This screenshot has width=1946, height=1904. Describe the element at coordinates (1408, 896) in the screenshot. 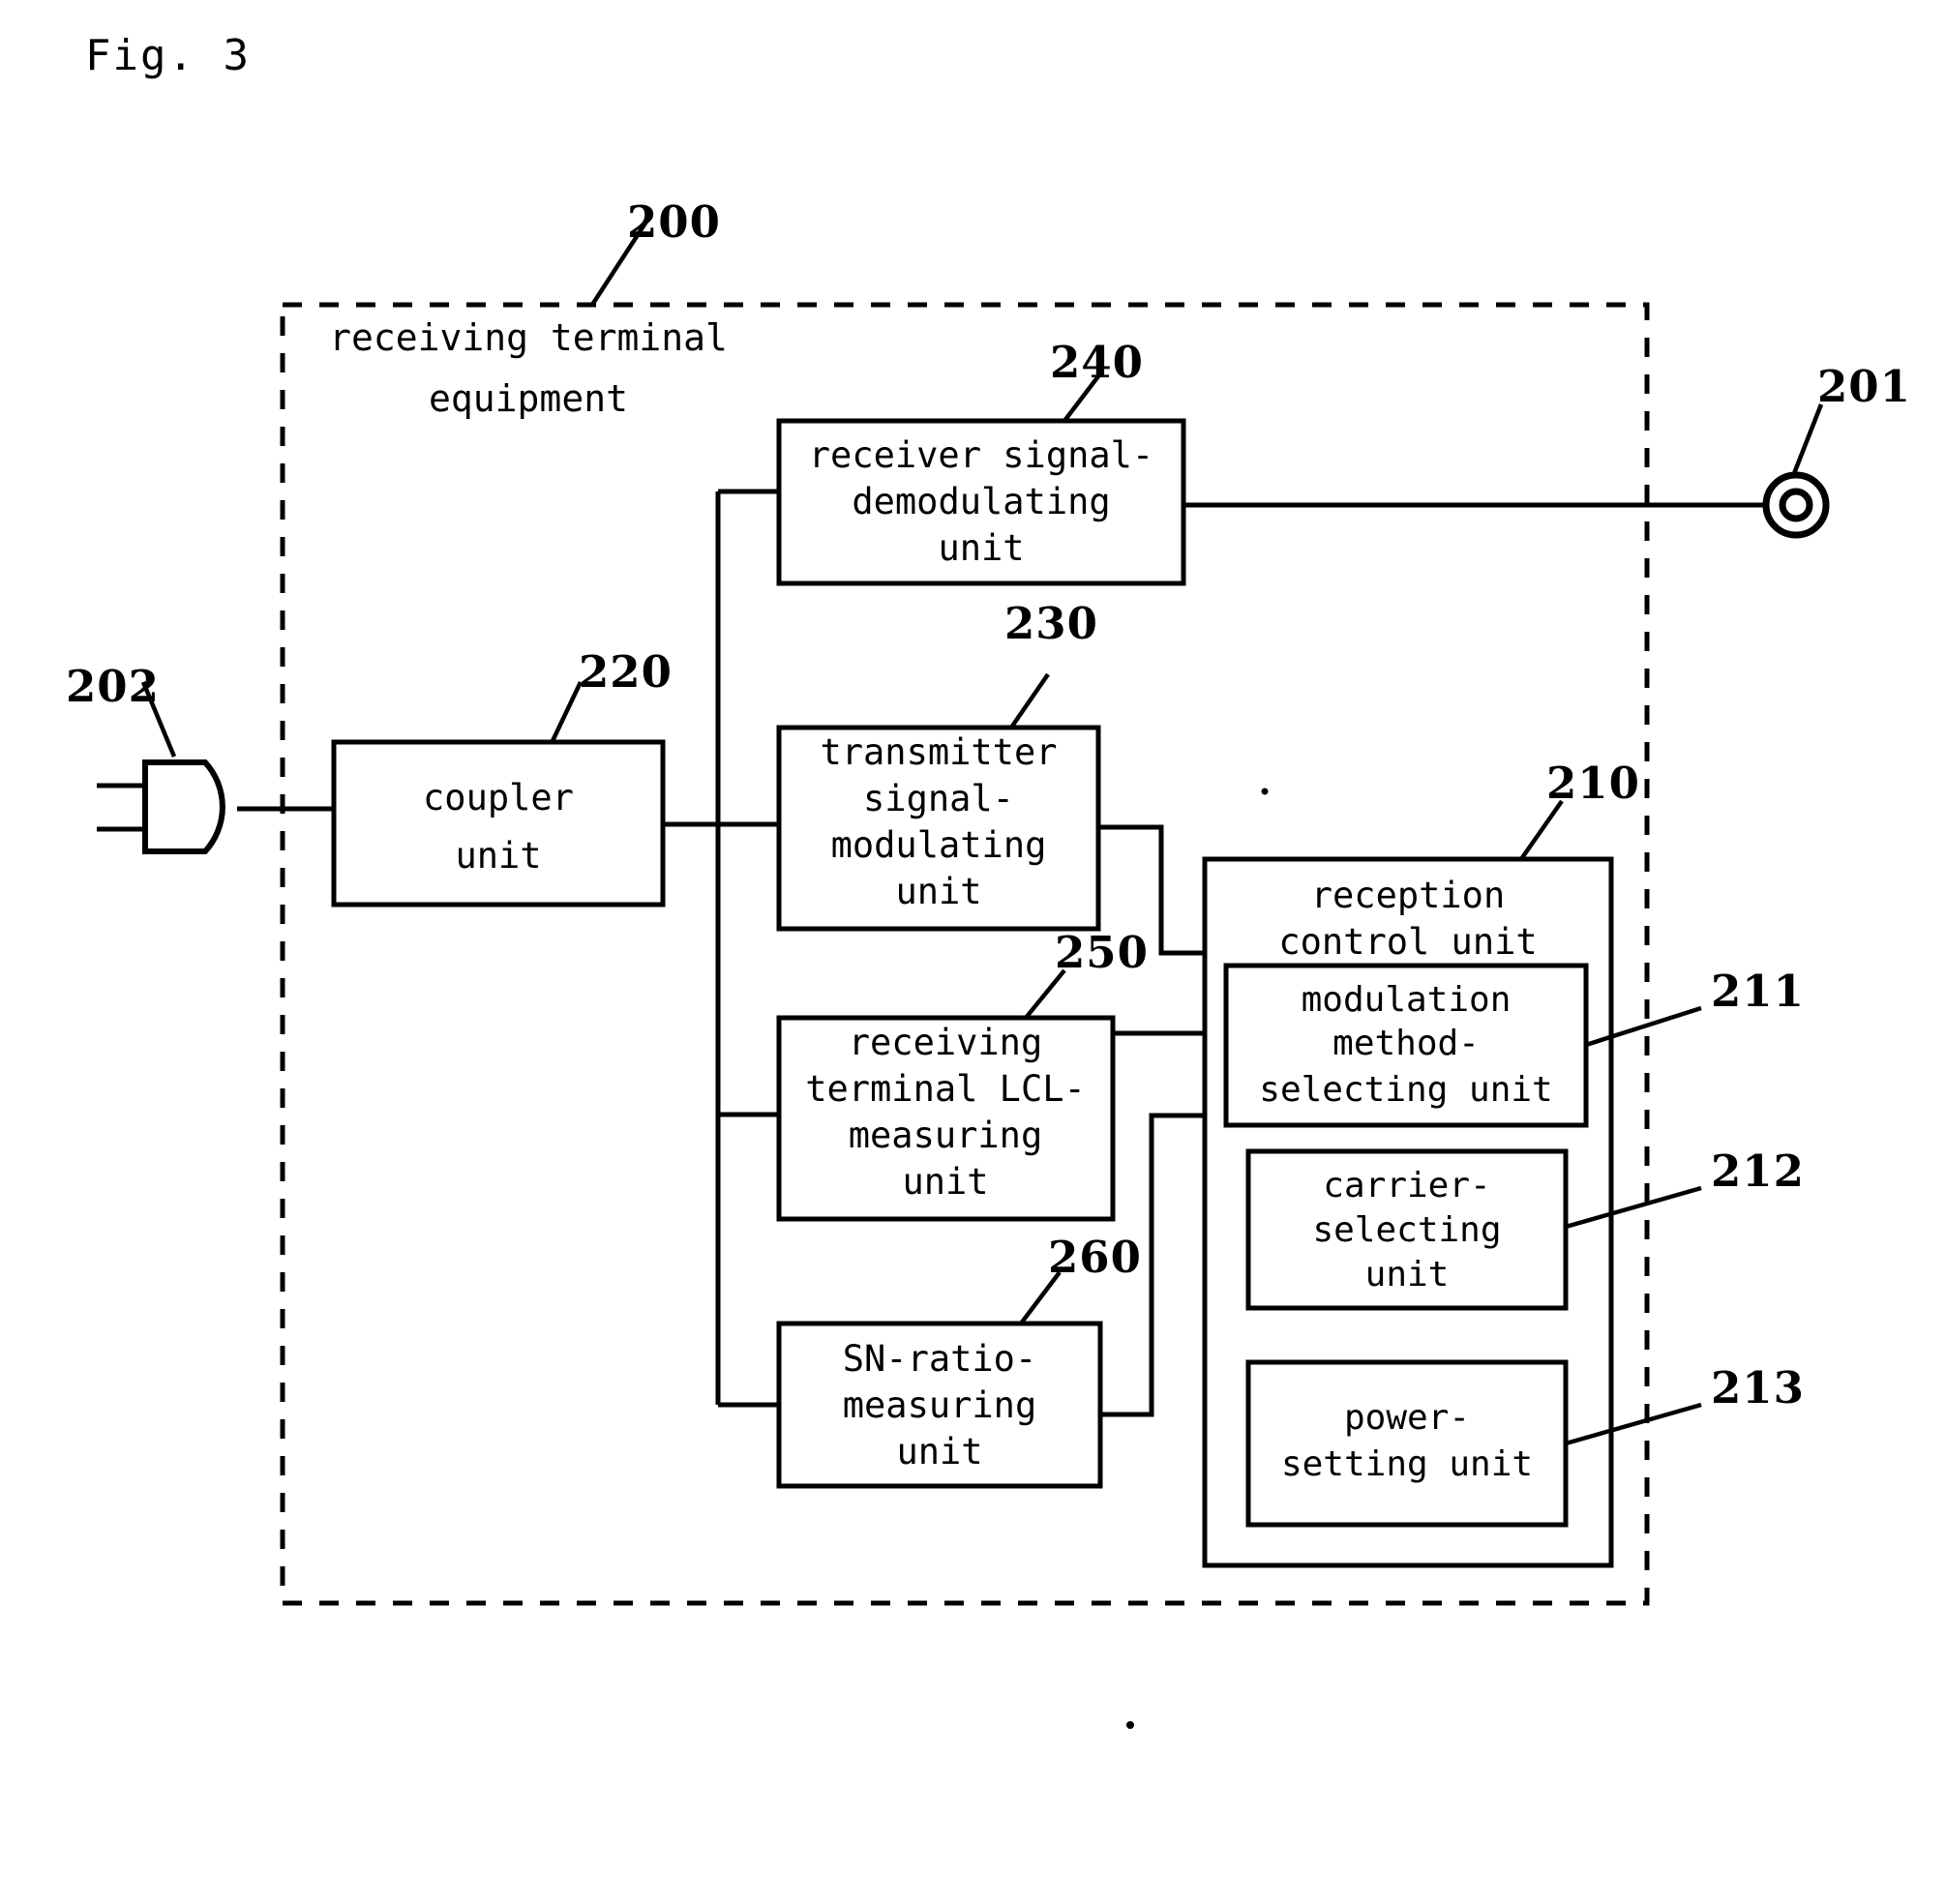

I see `block-210-line1: reception` at that location.